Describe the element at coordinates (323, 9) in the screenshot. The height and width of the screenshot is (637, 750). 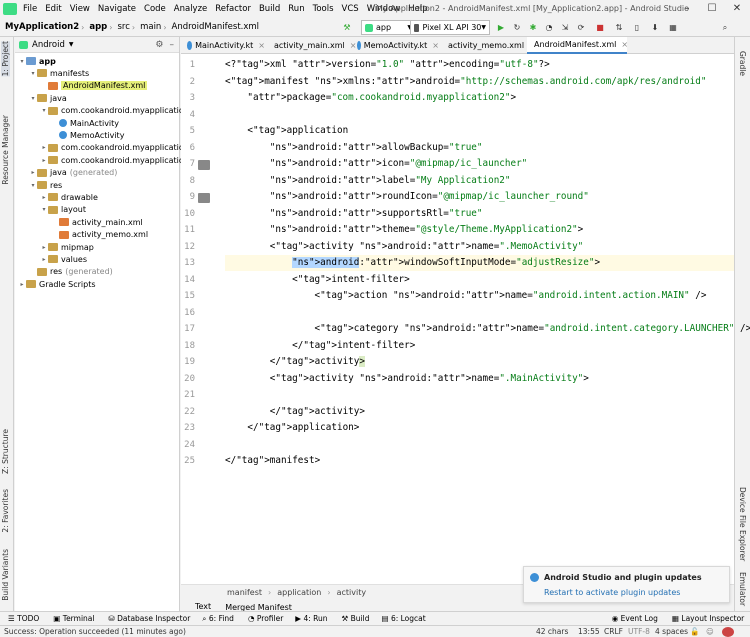
I see `menu-tools: Tools` at that location.